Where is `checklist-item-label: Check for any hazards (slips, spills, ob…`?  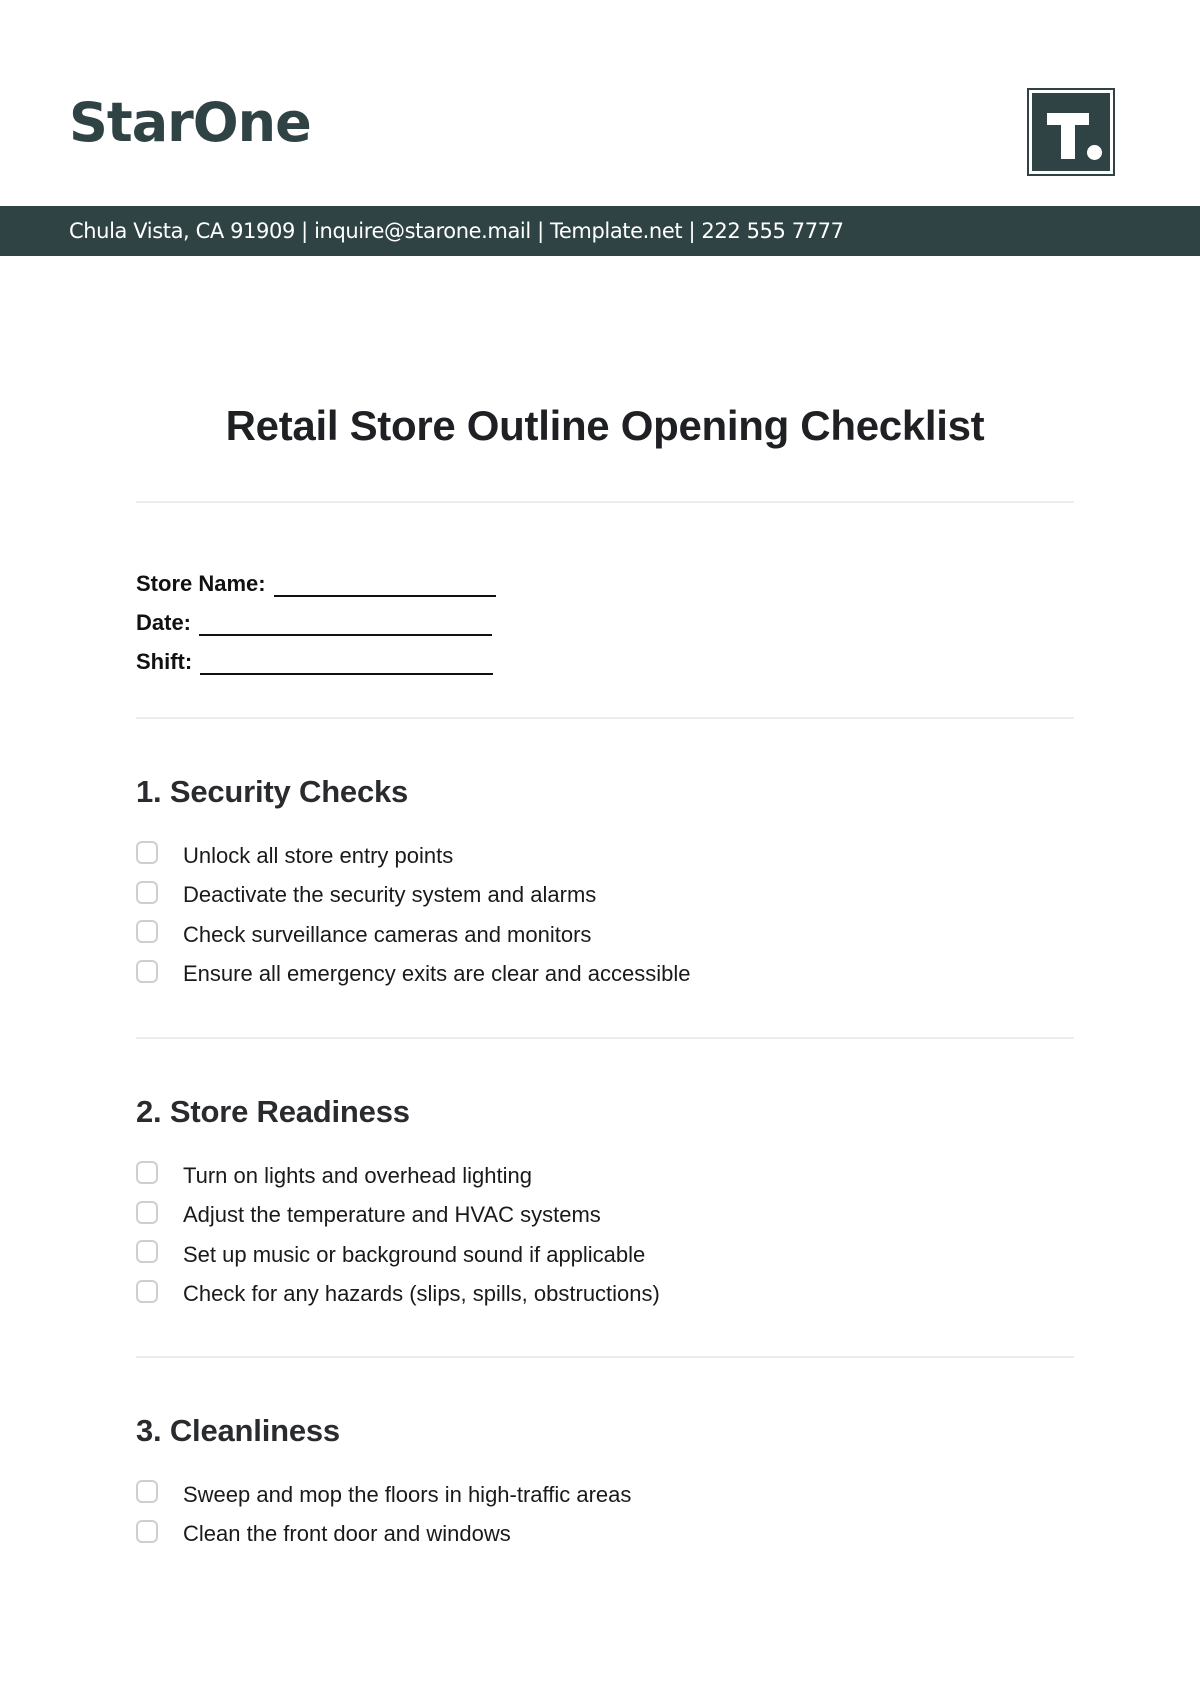 checklist-item-label: Check for any hazards (slips, spills, ob… is located at coordinates (421, 1294).